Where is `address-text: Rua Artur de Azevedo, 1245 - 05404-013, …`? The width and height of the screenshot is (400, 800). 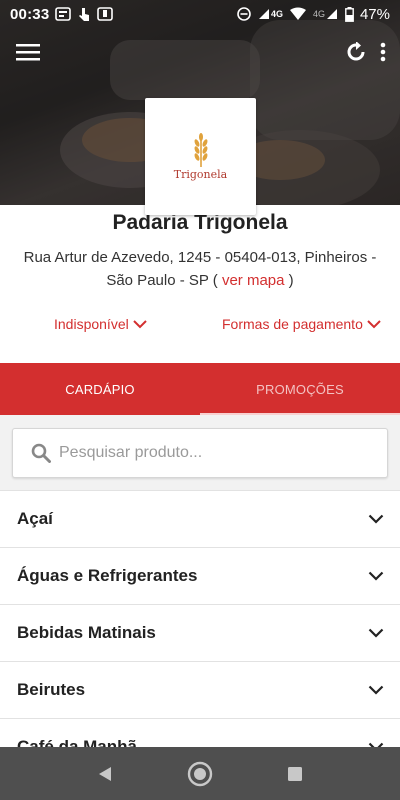
address-text: Rua Artur de Azevedo, 1245 - 05404-013, … is located at coordinates (200, 269).